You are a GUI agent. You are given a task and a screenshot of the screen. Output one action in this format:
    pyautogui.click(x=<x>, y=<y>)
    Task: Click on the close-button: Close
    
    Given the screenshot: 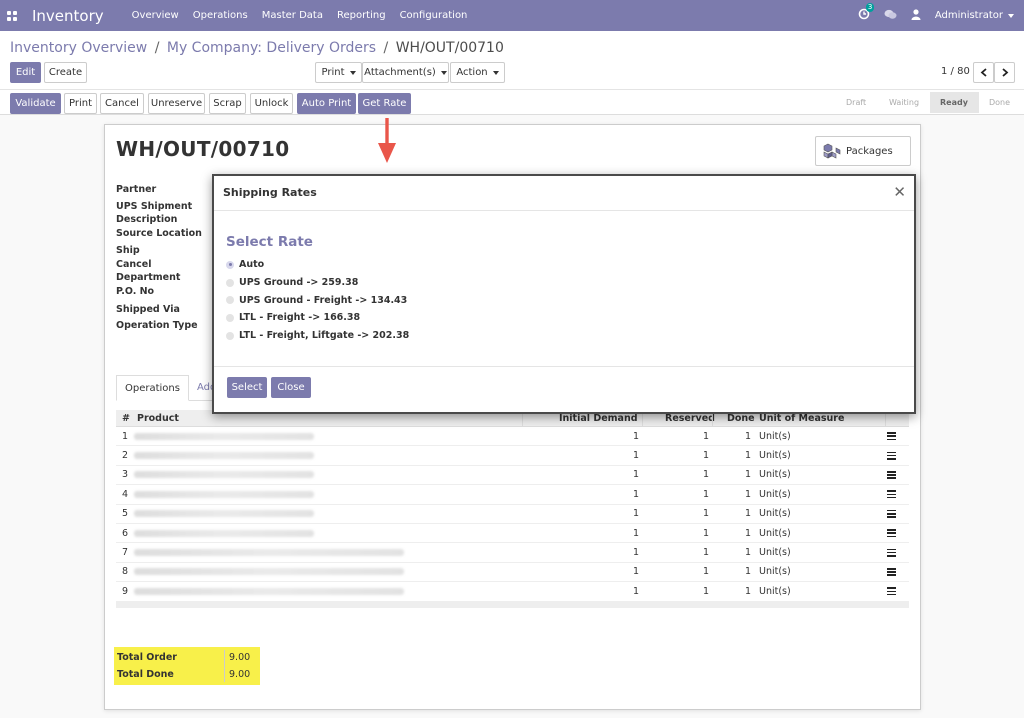 What is the action you would take?
    pyautogui.click(x=291, y=387)
    